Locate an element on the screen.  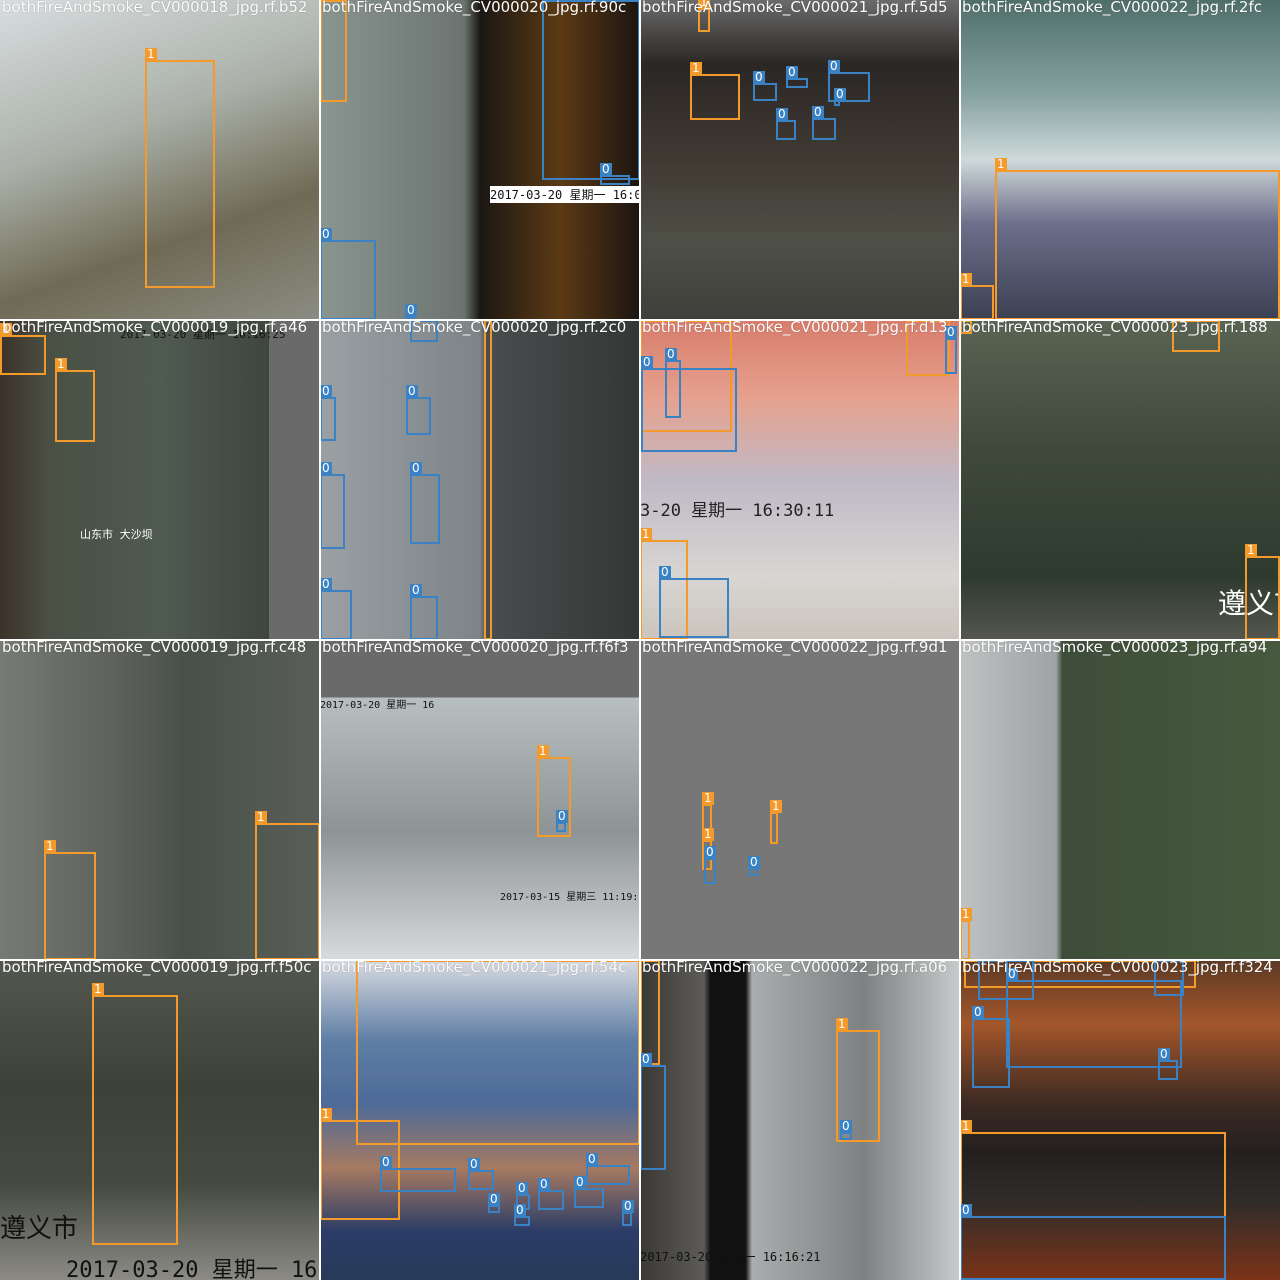
tile-filename: bothFireAndSmoke_CV000021_jpg.rf.54c is located at coordinates (474, 968).